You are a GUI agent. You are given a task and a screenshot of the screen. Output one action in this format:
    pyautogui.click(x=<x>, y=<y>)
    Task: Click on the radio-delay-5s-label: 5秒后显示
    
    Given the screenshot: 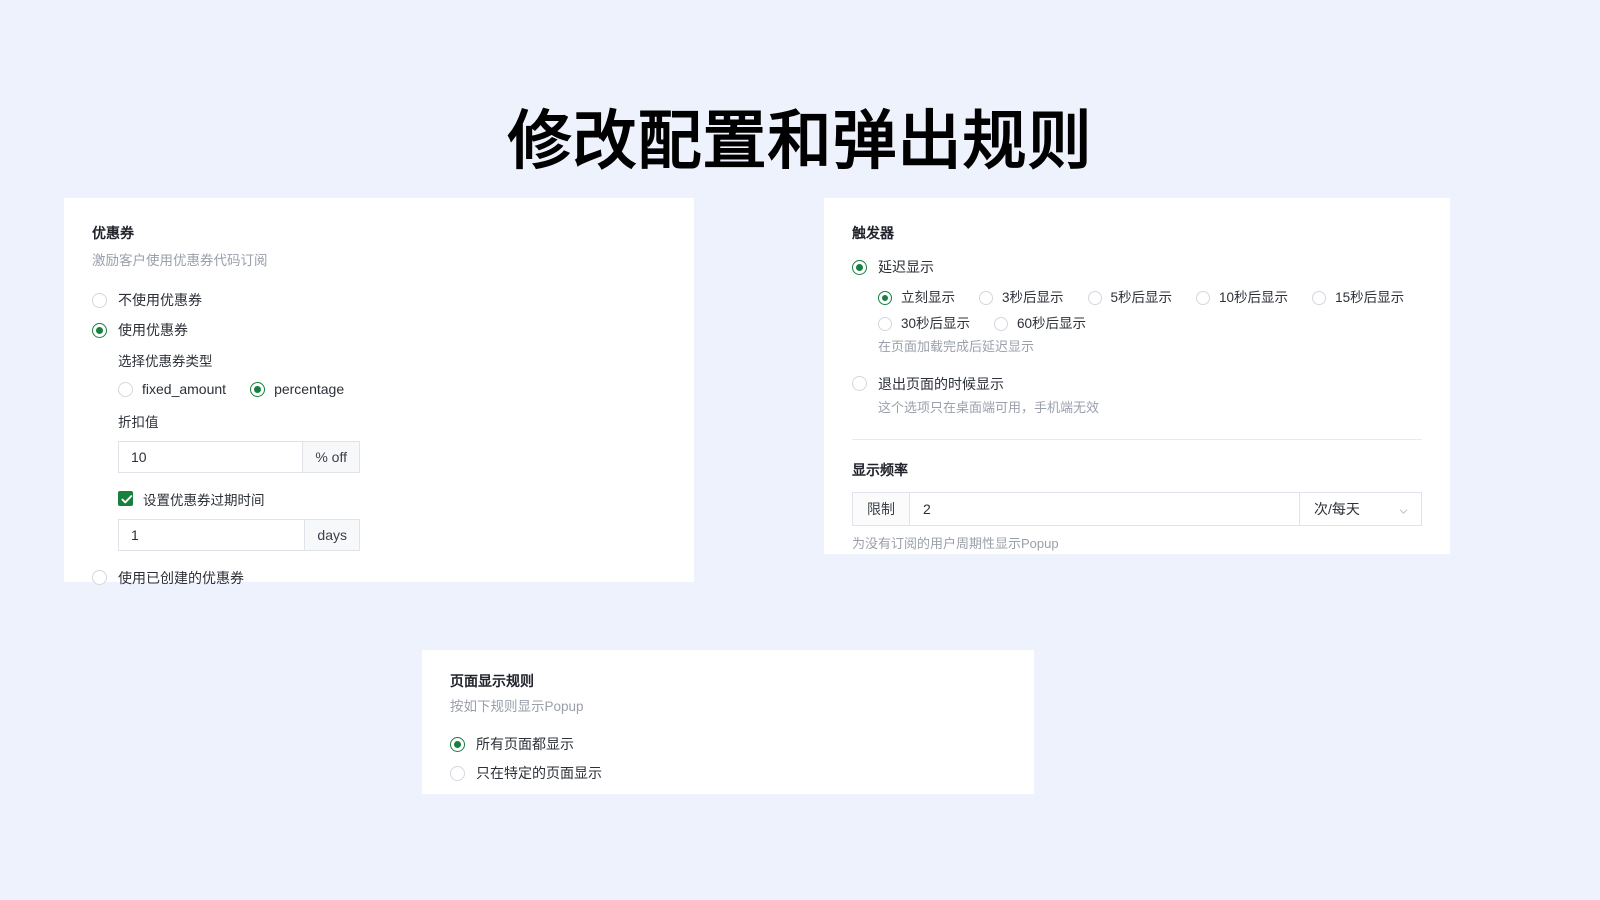 What is the action you would take?
    pyautogui.click(x=1141, y=298)
    